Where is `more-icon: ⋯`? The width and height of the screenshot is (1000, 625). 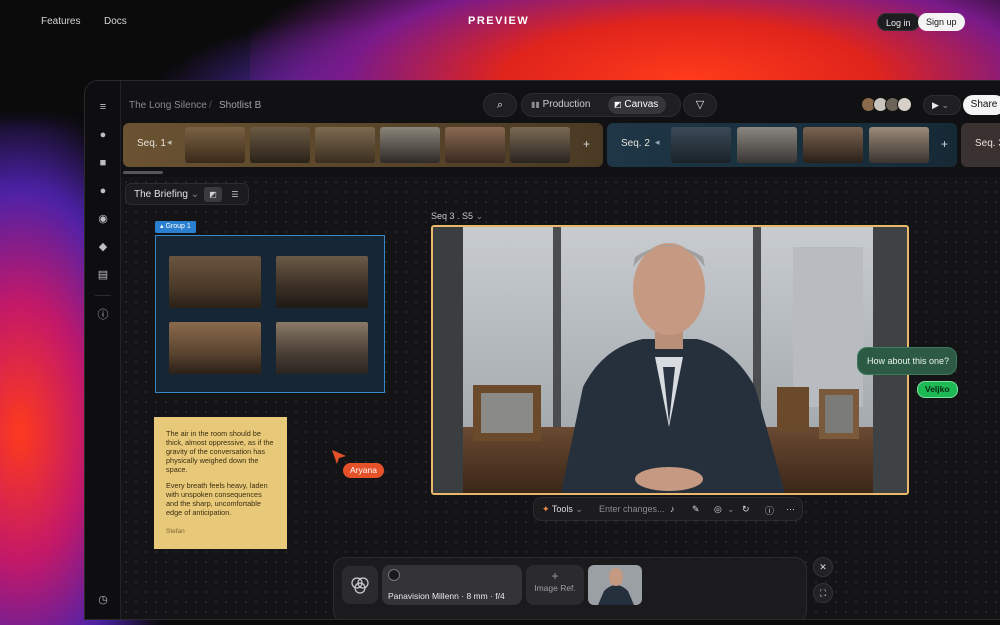 more-icon: ⋯ is located at coordinates (790, 509).